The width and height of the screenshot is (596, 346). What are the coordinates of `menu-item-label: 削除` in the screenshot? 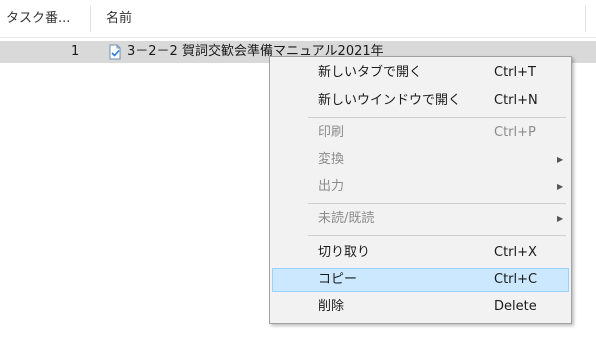 It's located at (331, 306).